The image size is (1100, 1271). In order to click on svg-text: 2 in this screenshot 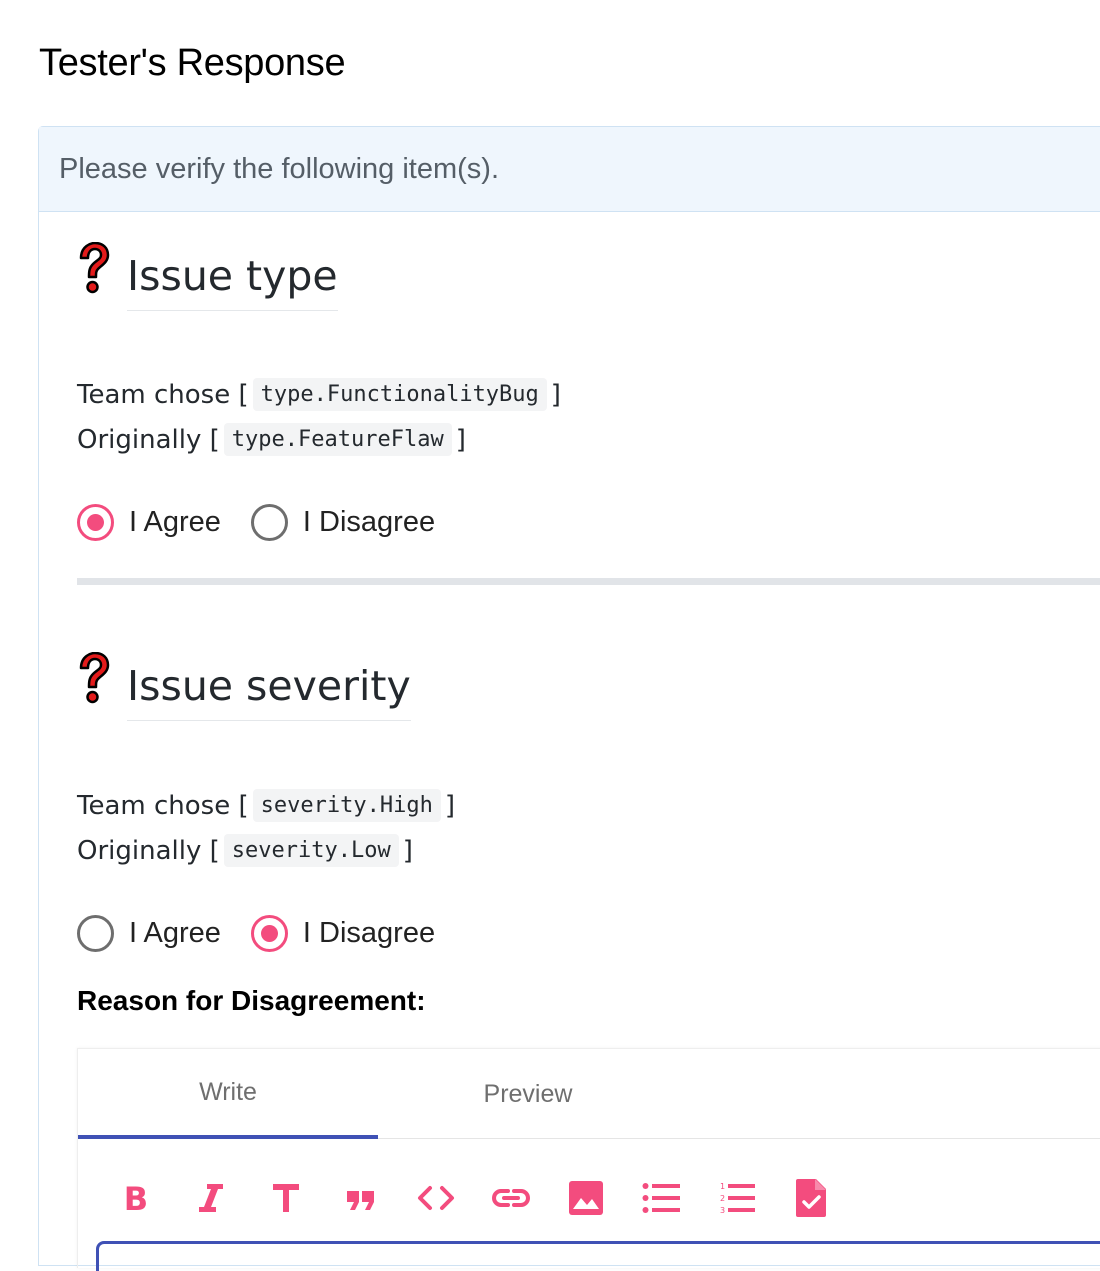, I will do `click(722, 1198)`.